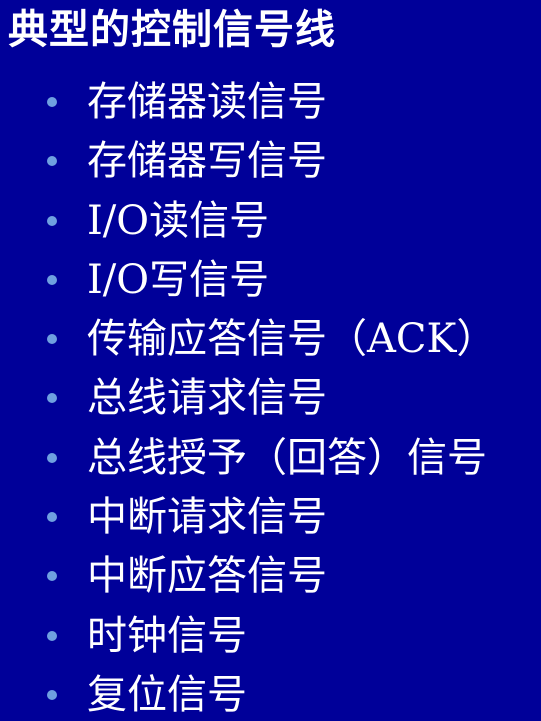 The height and width of the screenshot is (721, 541). I want to click on list-item: 中断应答信号, so click(270, 576).